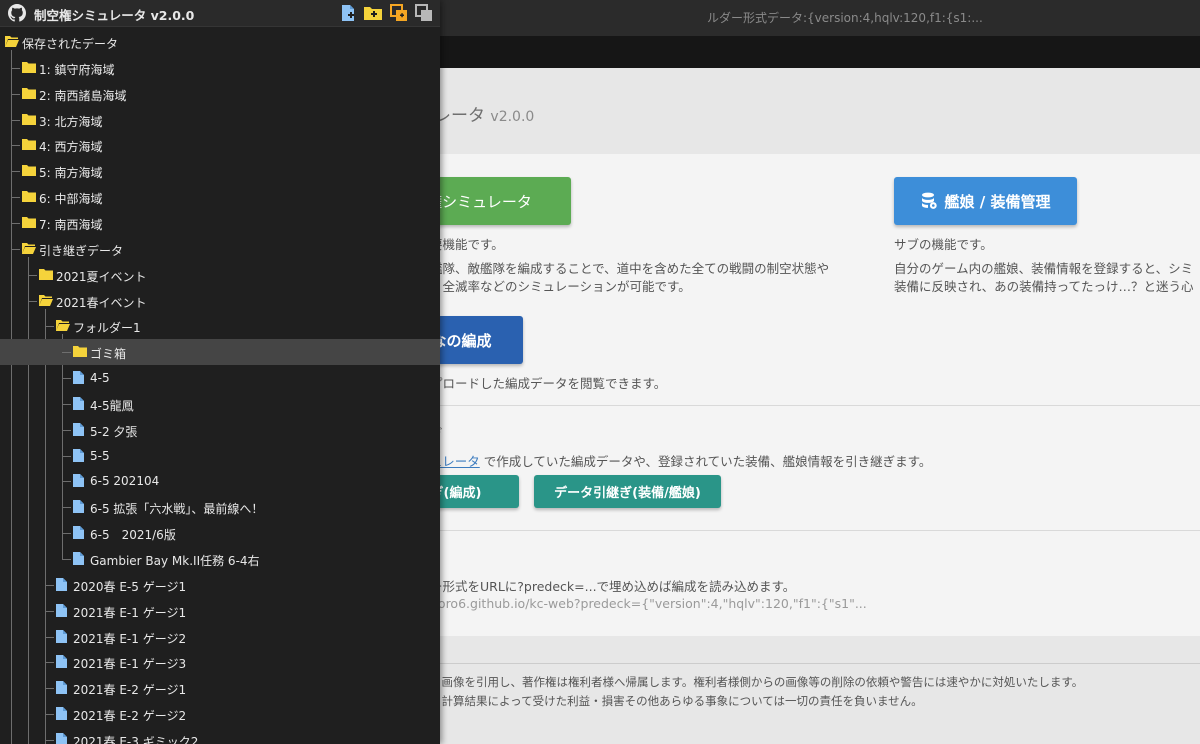 This screenshot has width=1200, height=744. Describe the element at coordinates (114, 431) in the screenshot. I see `tree-item-label: 5-2 夕張` at that location.